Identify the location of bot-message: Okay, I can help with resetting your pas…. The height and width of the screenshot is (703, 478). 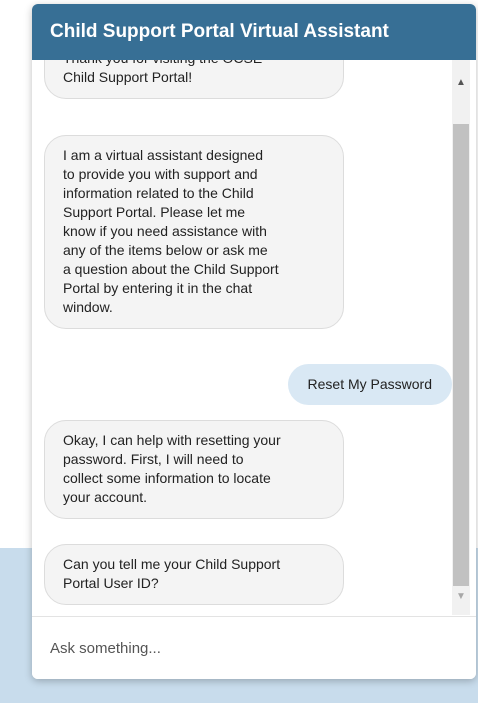
(194, 469).